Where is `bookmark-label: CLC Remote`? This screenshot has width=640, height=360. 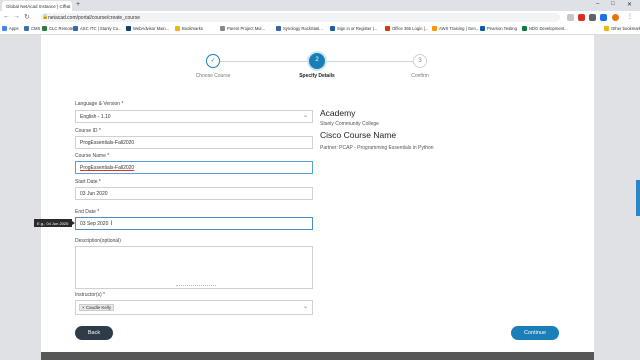
bookmark-label: CLC Remote is located at coordinates (61, 28).